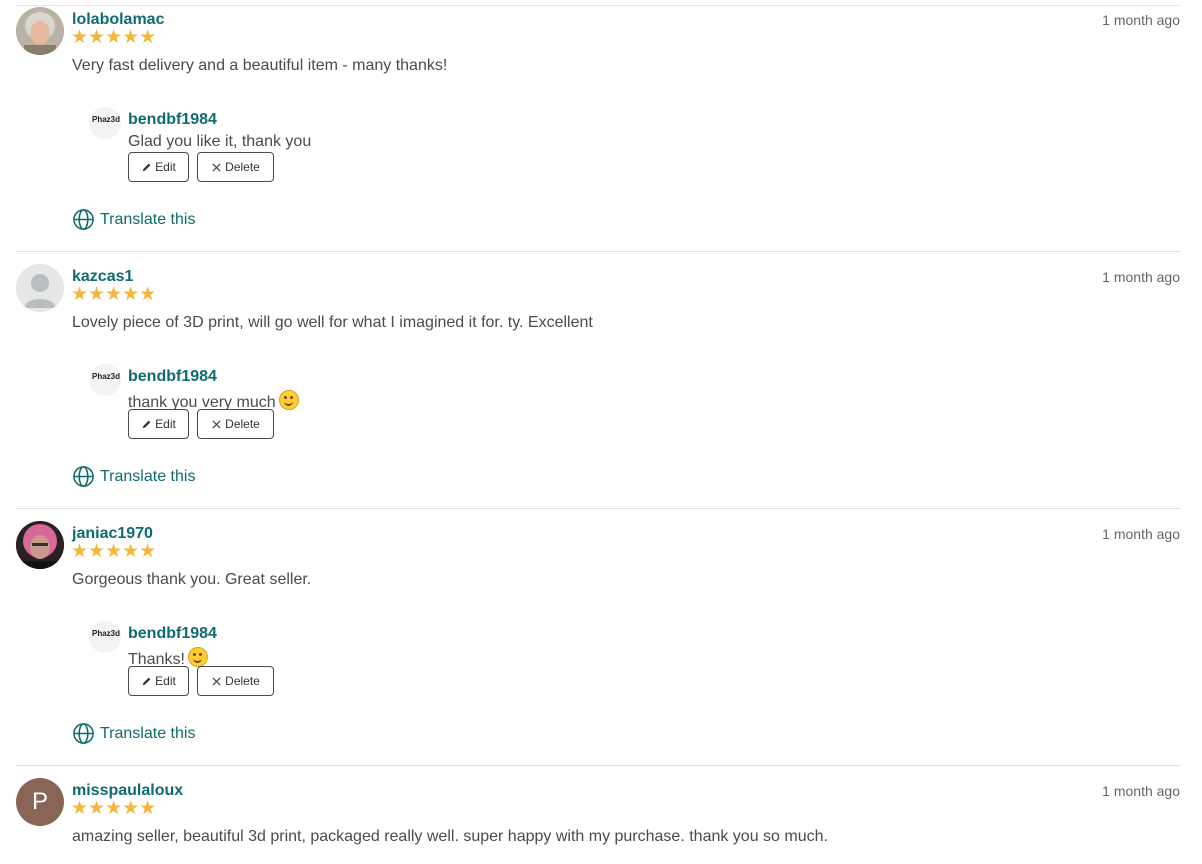 This screenshot has height=864, width=1202. I want to click on avatar-letter: P, so click(39, 801).